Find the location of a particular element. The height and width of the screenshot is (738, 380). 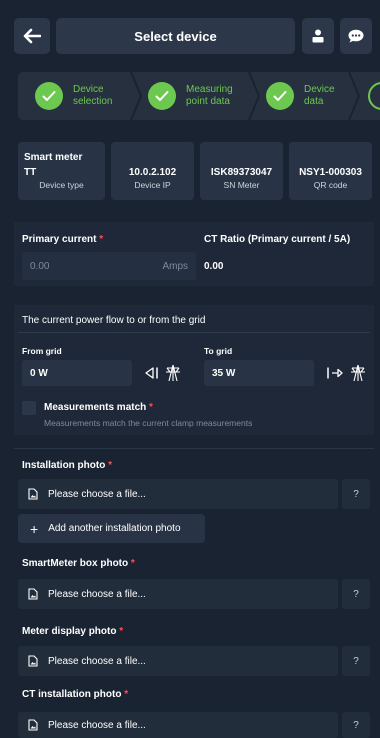

qr-code-caption: QR code is located at coordinates (330, 185).